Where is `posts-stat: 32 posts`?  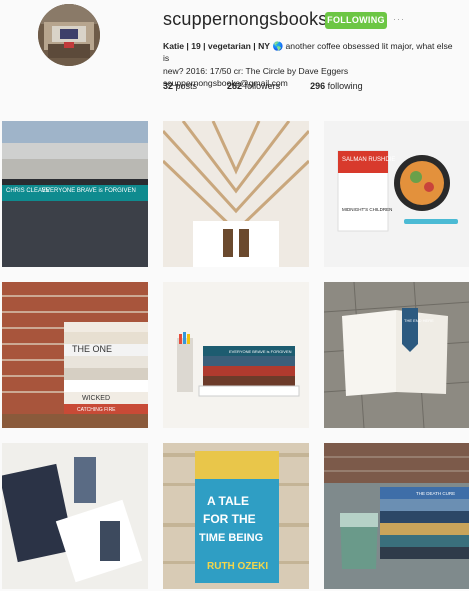
posts-stat: 32 posts is located at coordinates (180, 86).